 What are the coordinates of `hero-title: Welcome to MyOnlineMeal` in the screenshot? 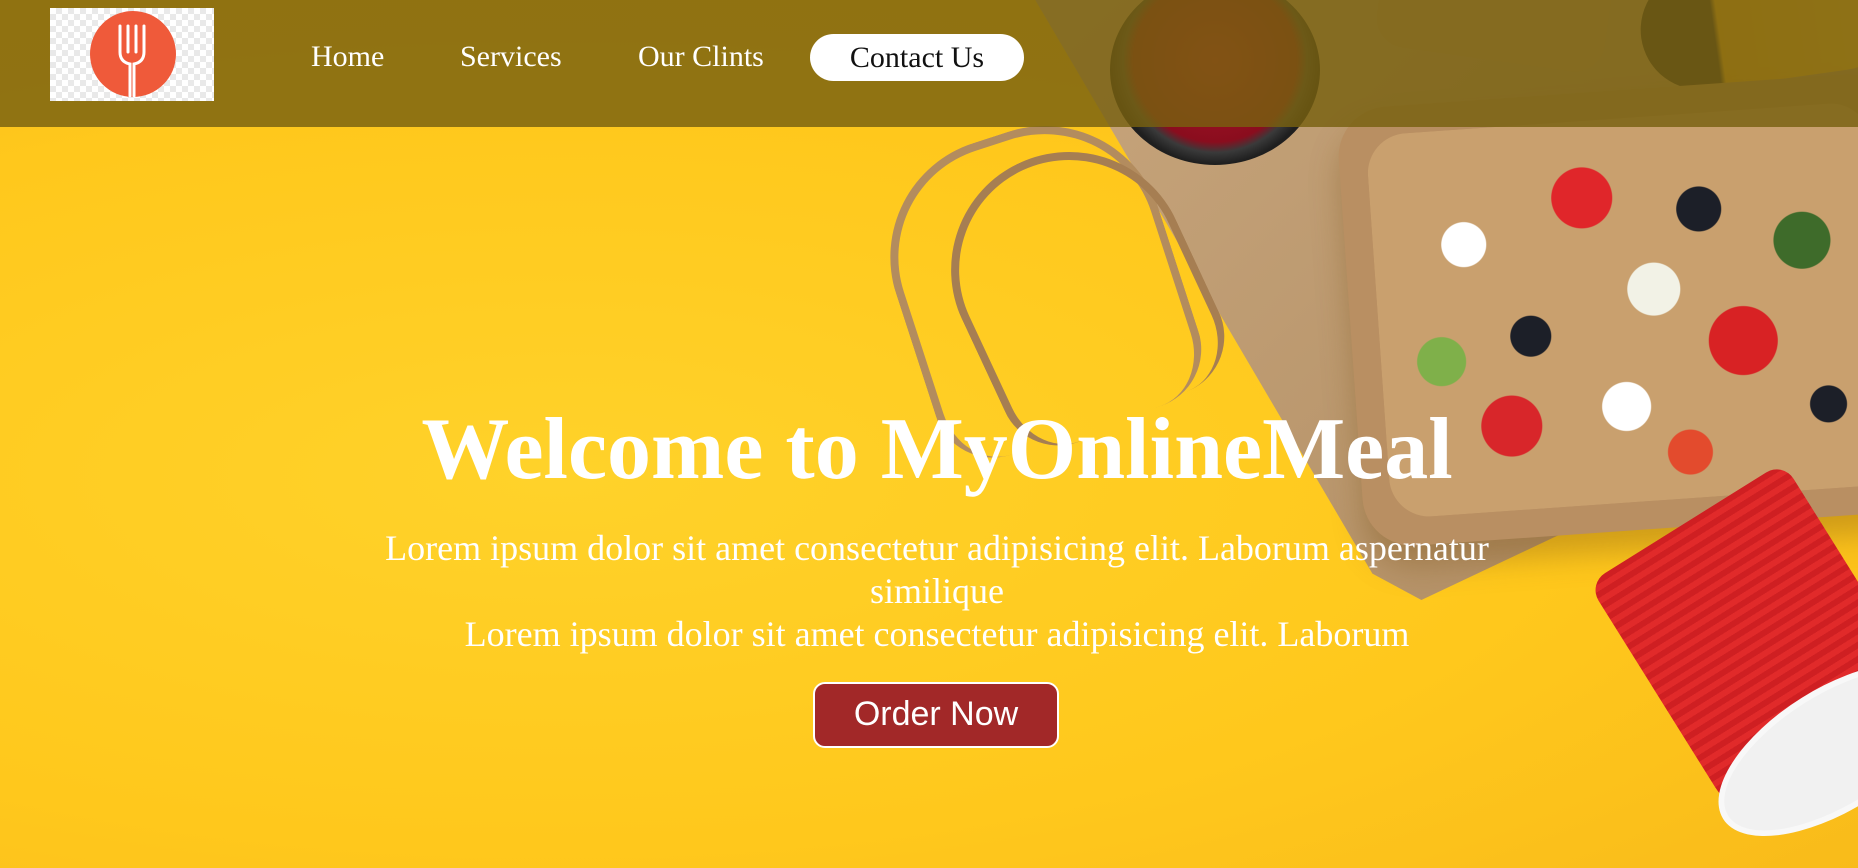 It's located at (937, 449).